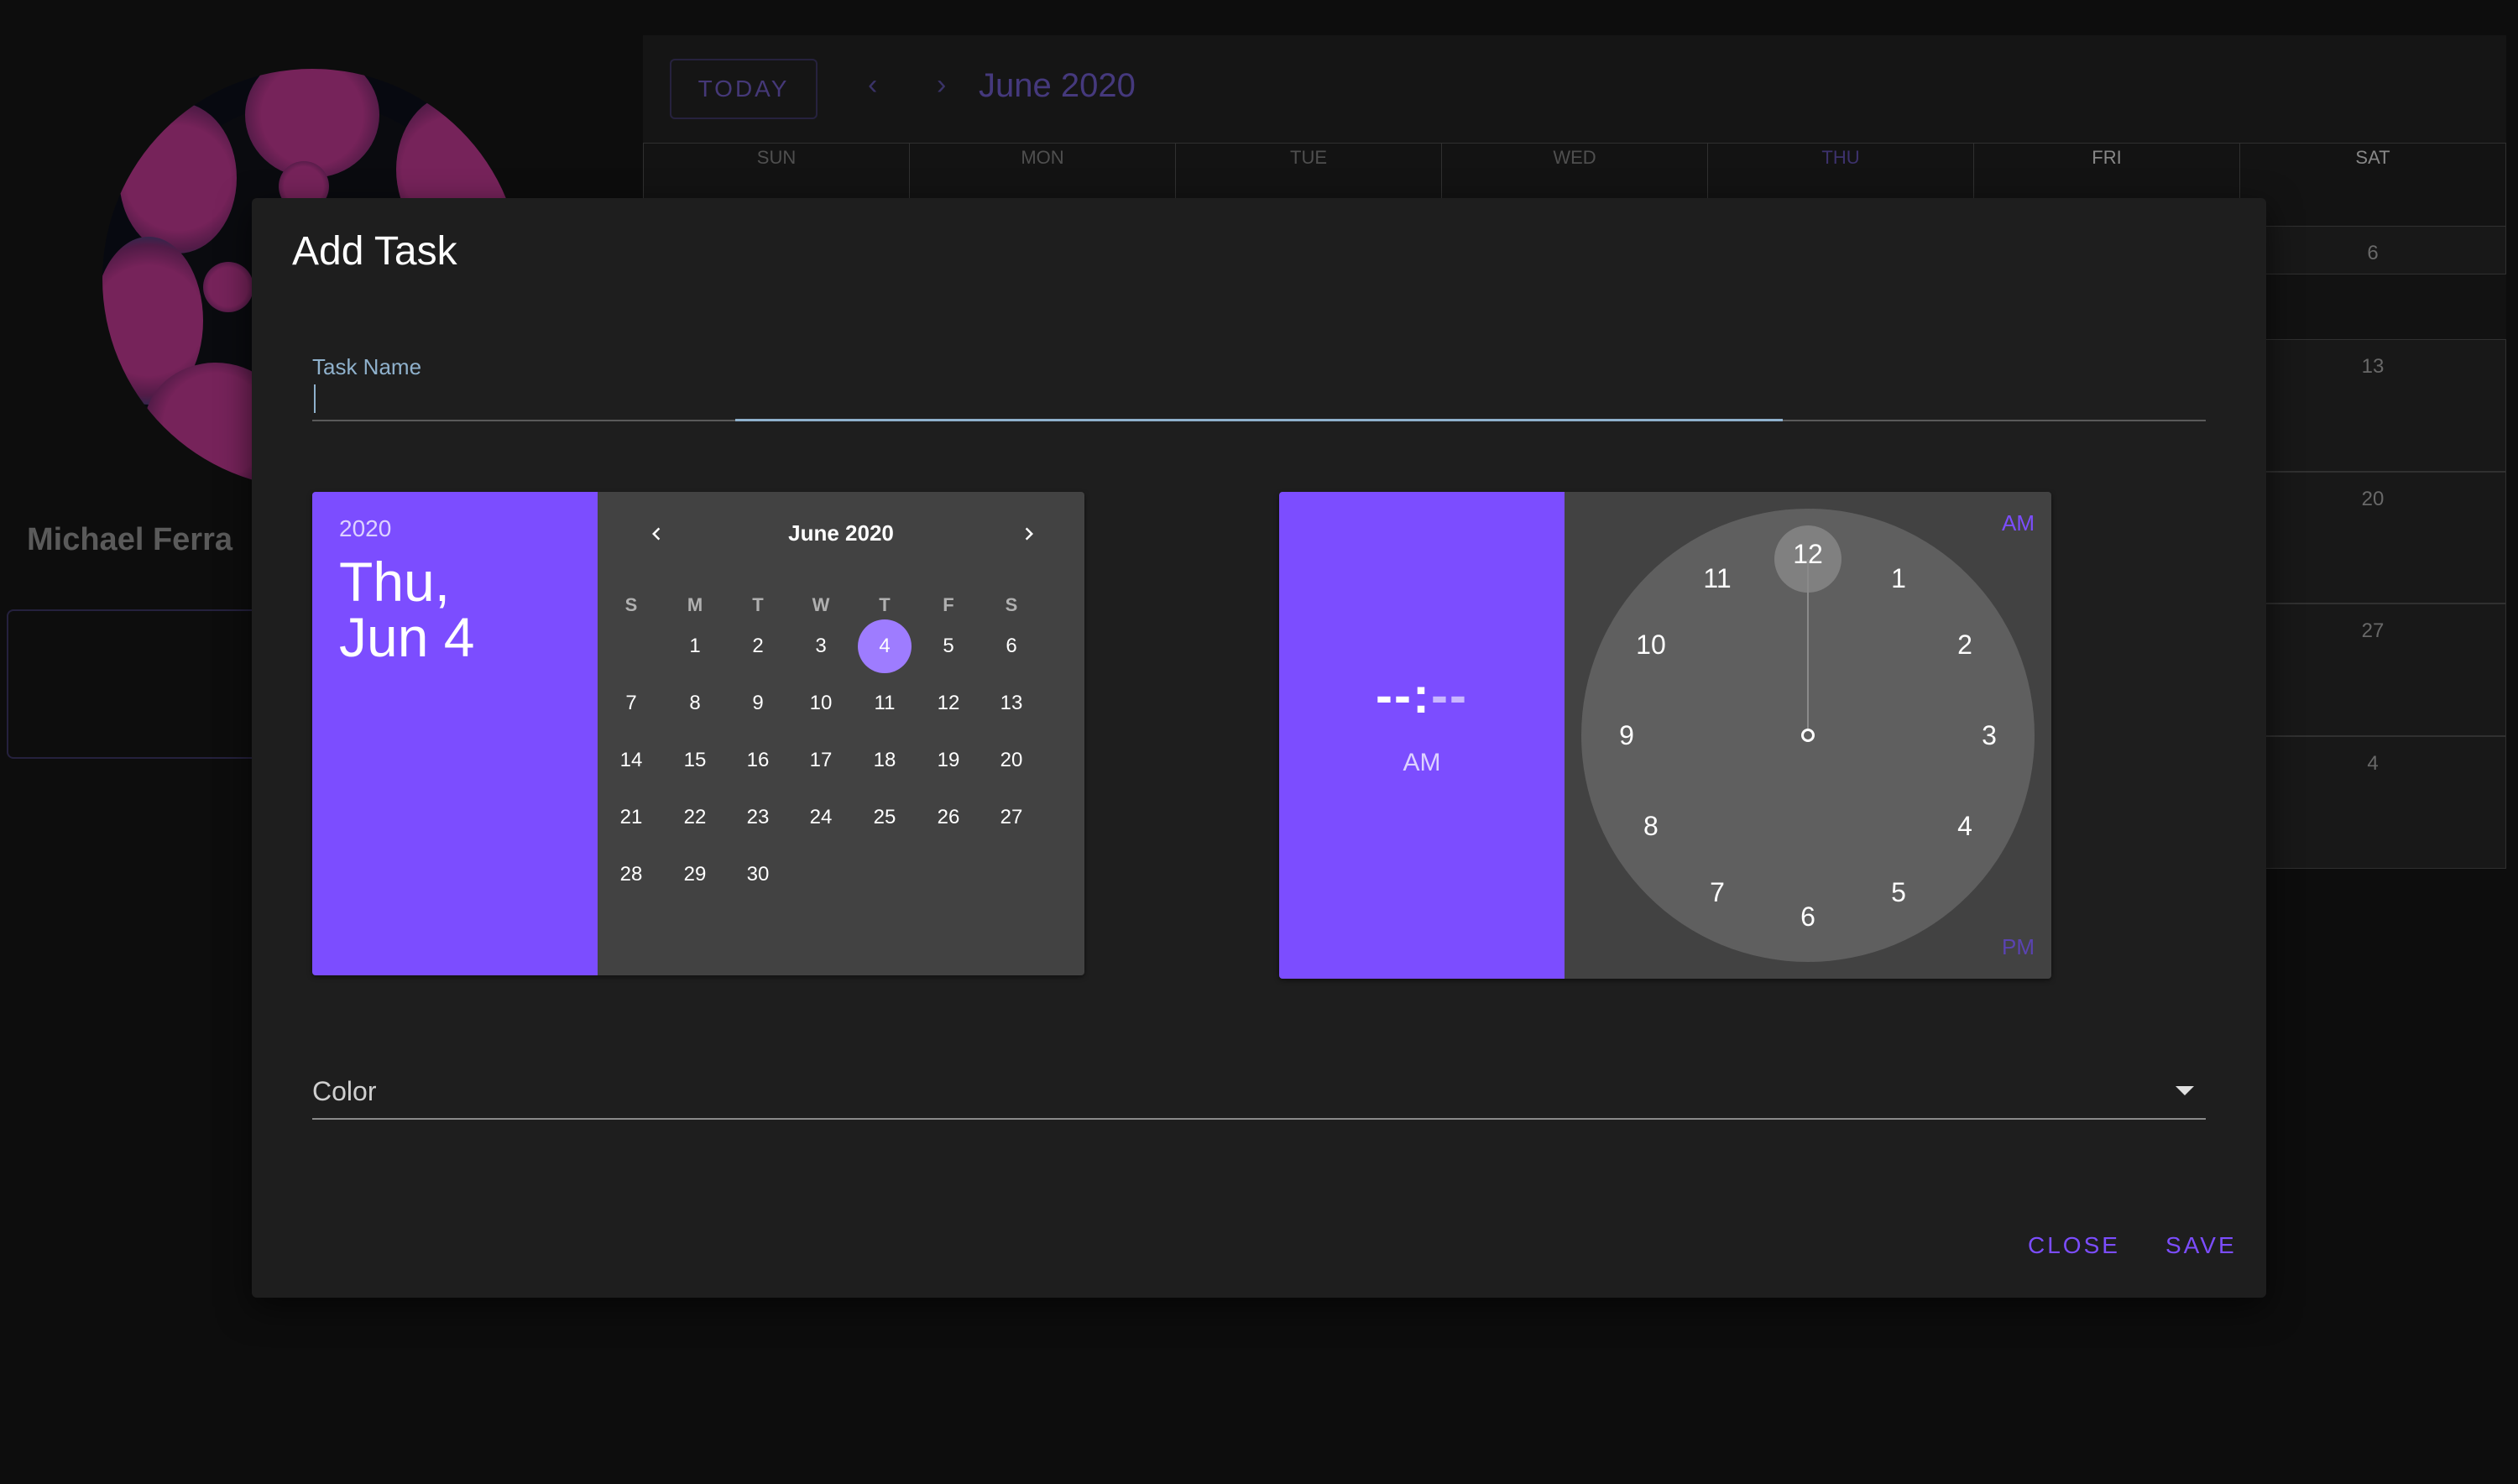  Describe the element at coordinates (1898, 892) in the screenshot. I see `clock-number: 5` at that location.